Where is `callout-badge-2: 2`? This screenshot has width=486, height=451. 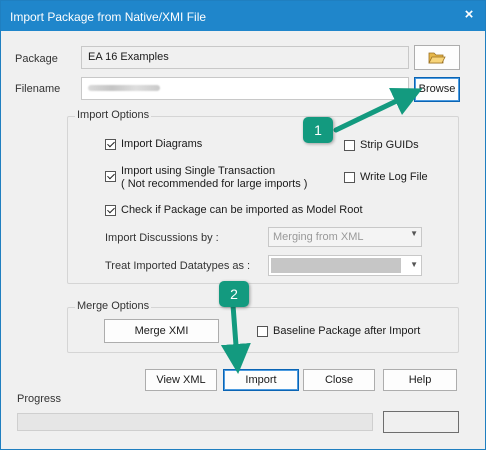
callout-badge-2: 2 is located at coordinates (234, 294).